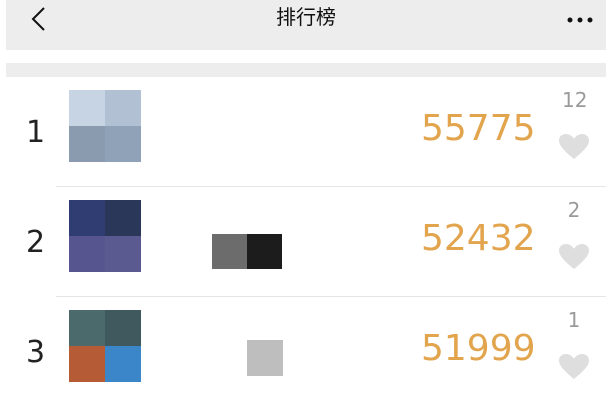 The height and width of the screenshot is (408, 606). What do you see at coordinates (478, 128) in the screenshot?
I see `step-count: 55775` at bounding box center [478, 128].